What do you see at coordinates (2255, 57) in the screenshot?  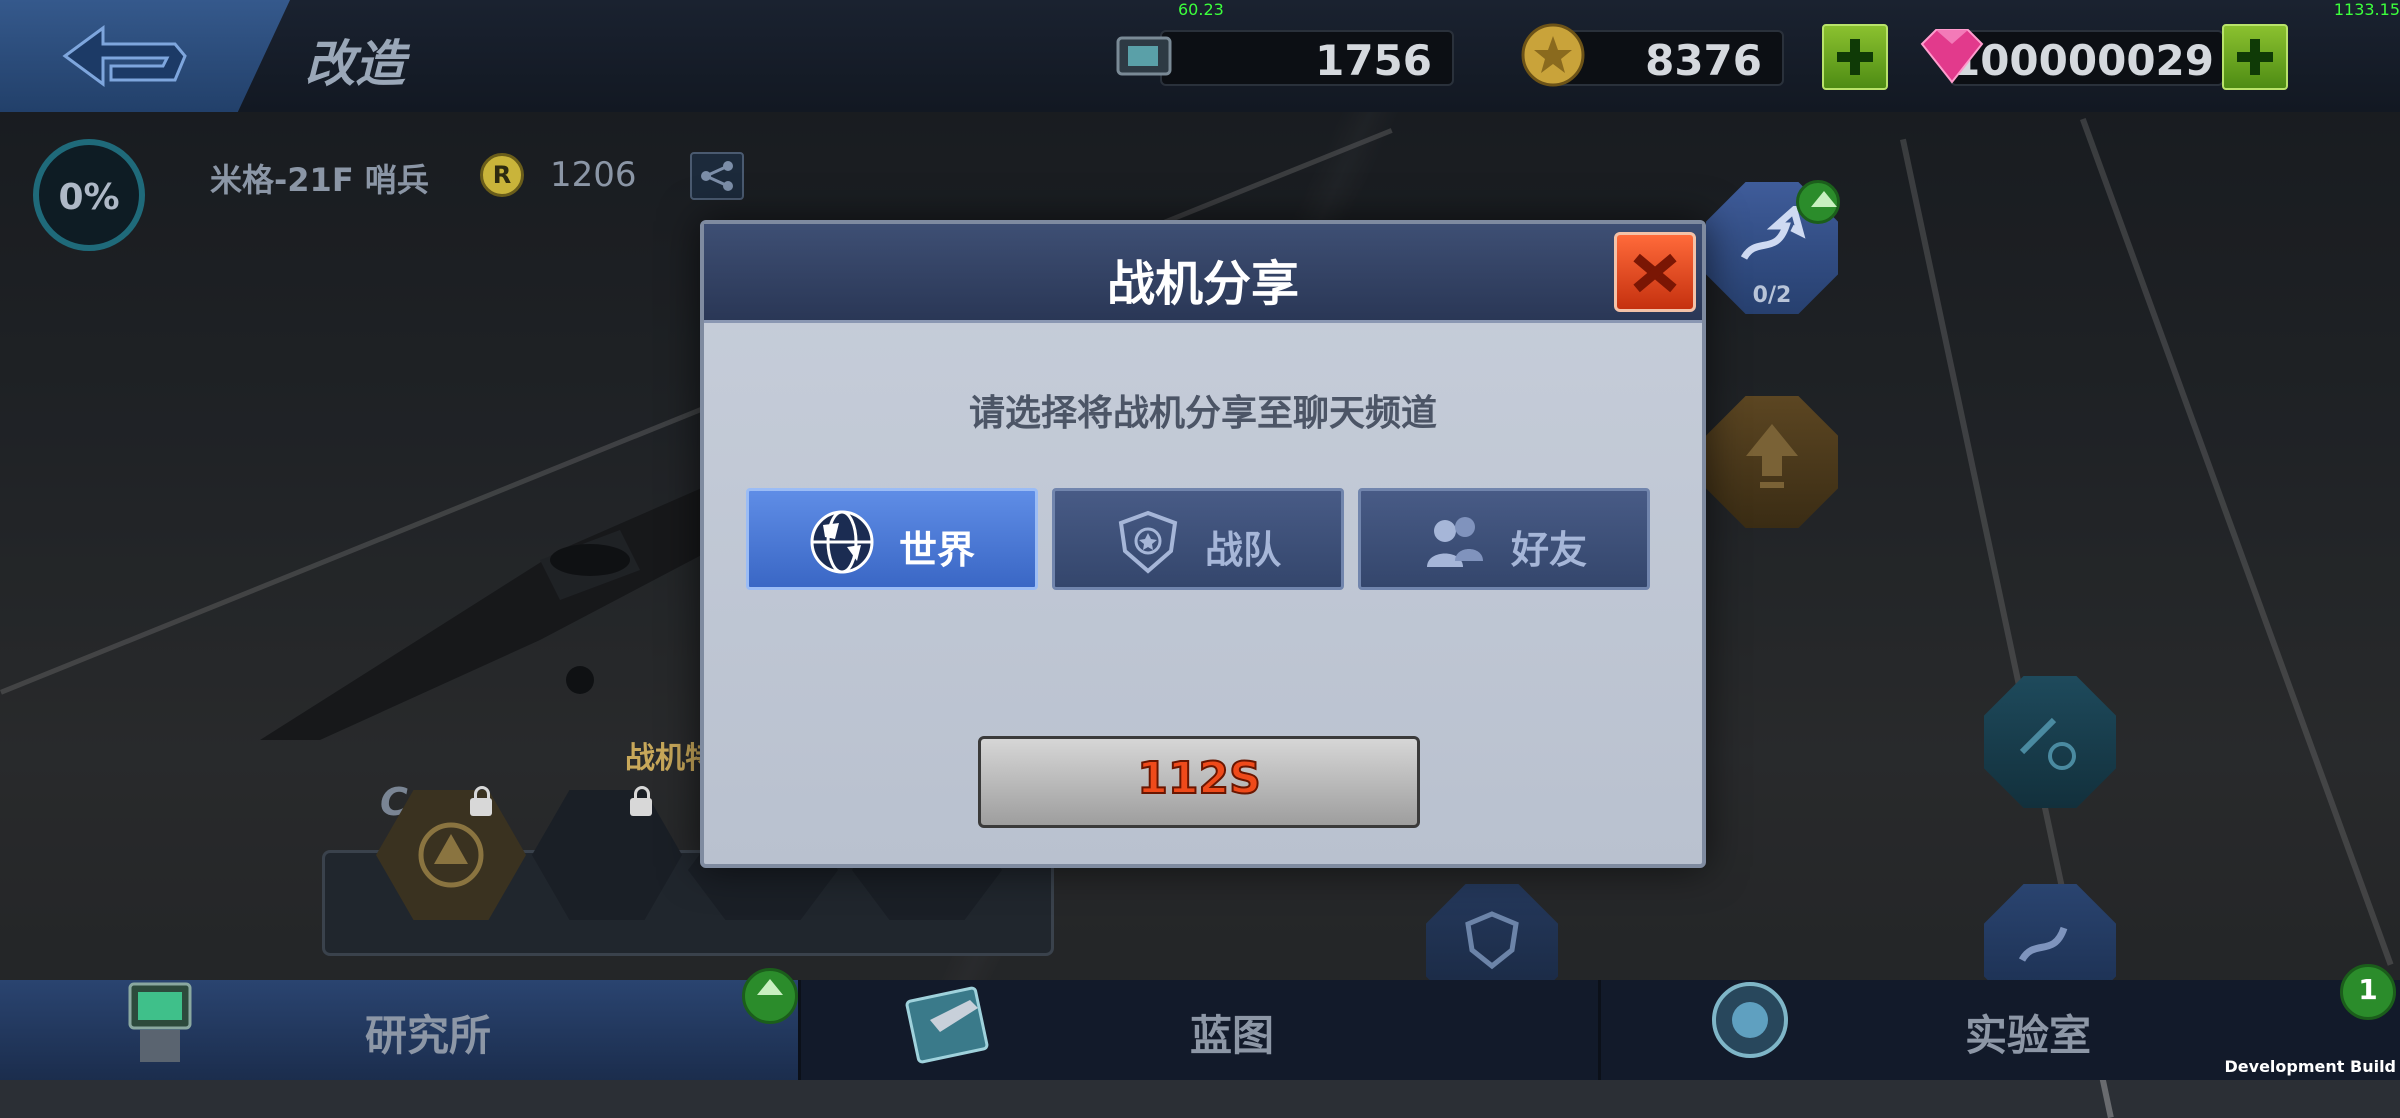 I see `add-diamond-button` at bounding box center [2255, 57].